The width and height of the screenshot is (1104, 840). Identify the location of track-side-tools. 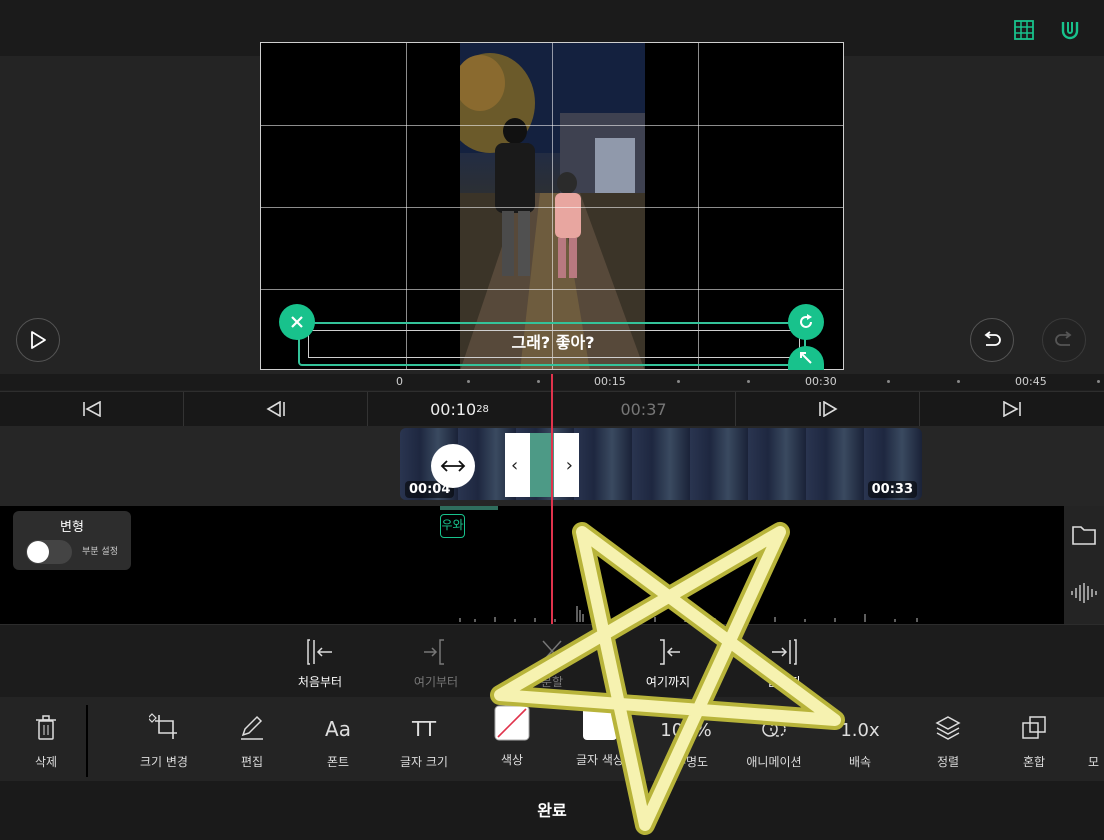
(1084, 565).